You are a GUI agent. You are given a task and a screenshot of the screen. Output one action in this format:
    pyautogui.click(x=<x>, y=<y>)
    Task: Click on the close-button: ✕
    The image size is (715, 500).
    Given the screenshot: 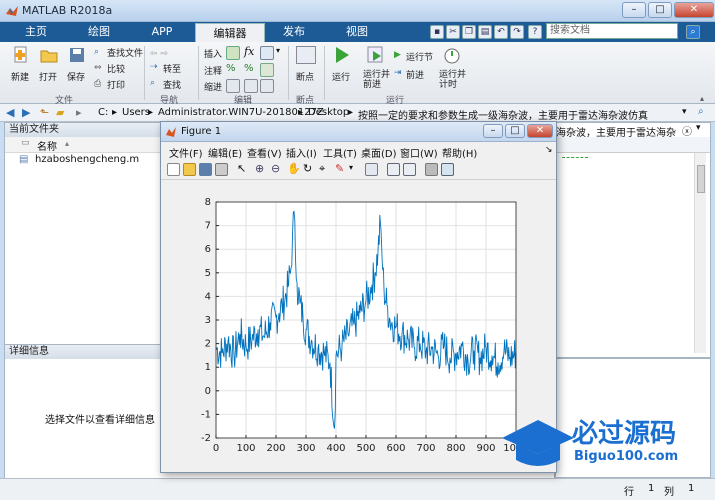 What is the action you would take?
    pyautogui.click(x=694, y=10)
    